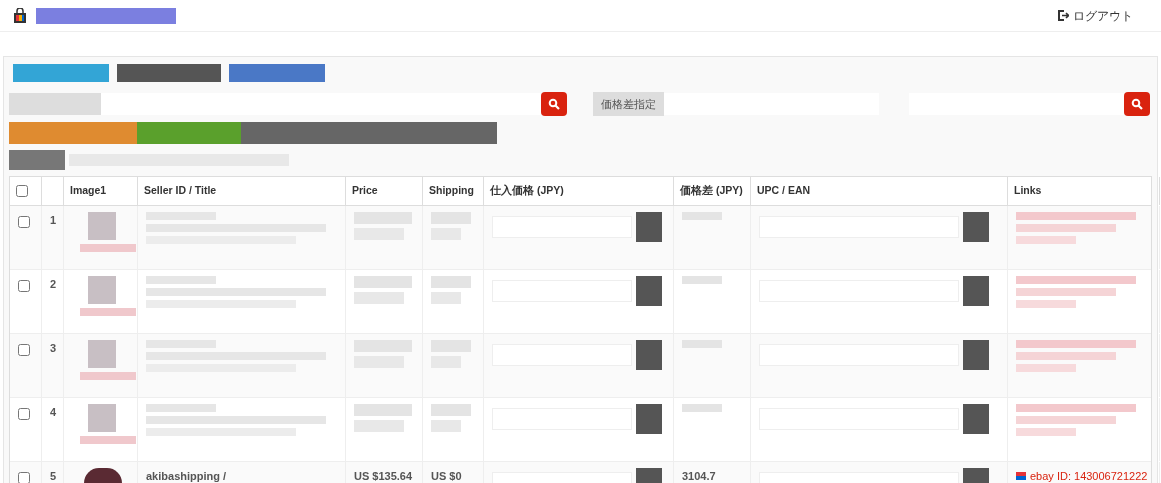 The height and width of the screenshot is (483, 1161). What do you see at coordinates (446, 476) in the screenshot?
I see `shipping-text: US $0` at bounding box center [446, 476].